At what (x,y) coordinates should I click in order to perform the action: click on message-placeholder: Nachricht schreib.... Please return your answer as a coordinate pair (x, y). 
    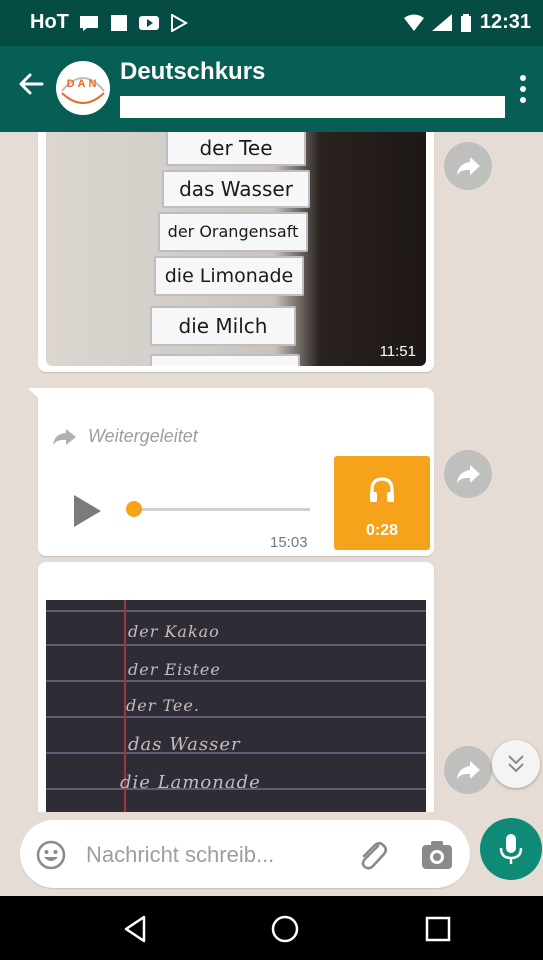
    Looking at the image, I should click on (180, 854).